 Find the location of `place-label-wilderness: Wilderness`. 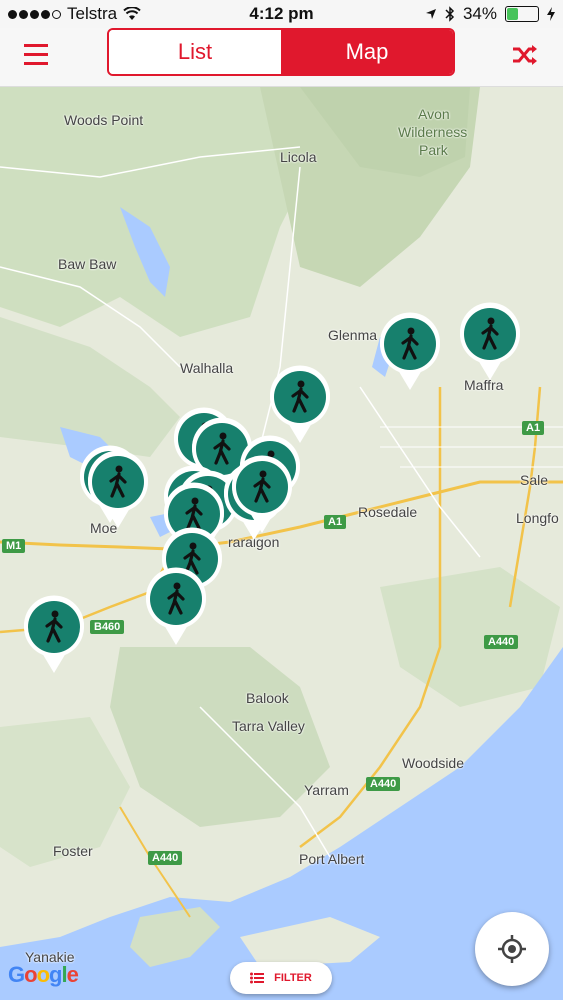

place-label-wilderness: Wilderness is located at coordinates (433, 132).